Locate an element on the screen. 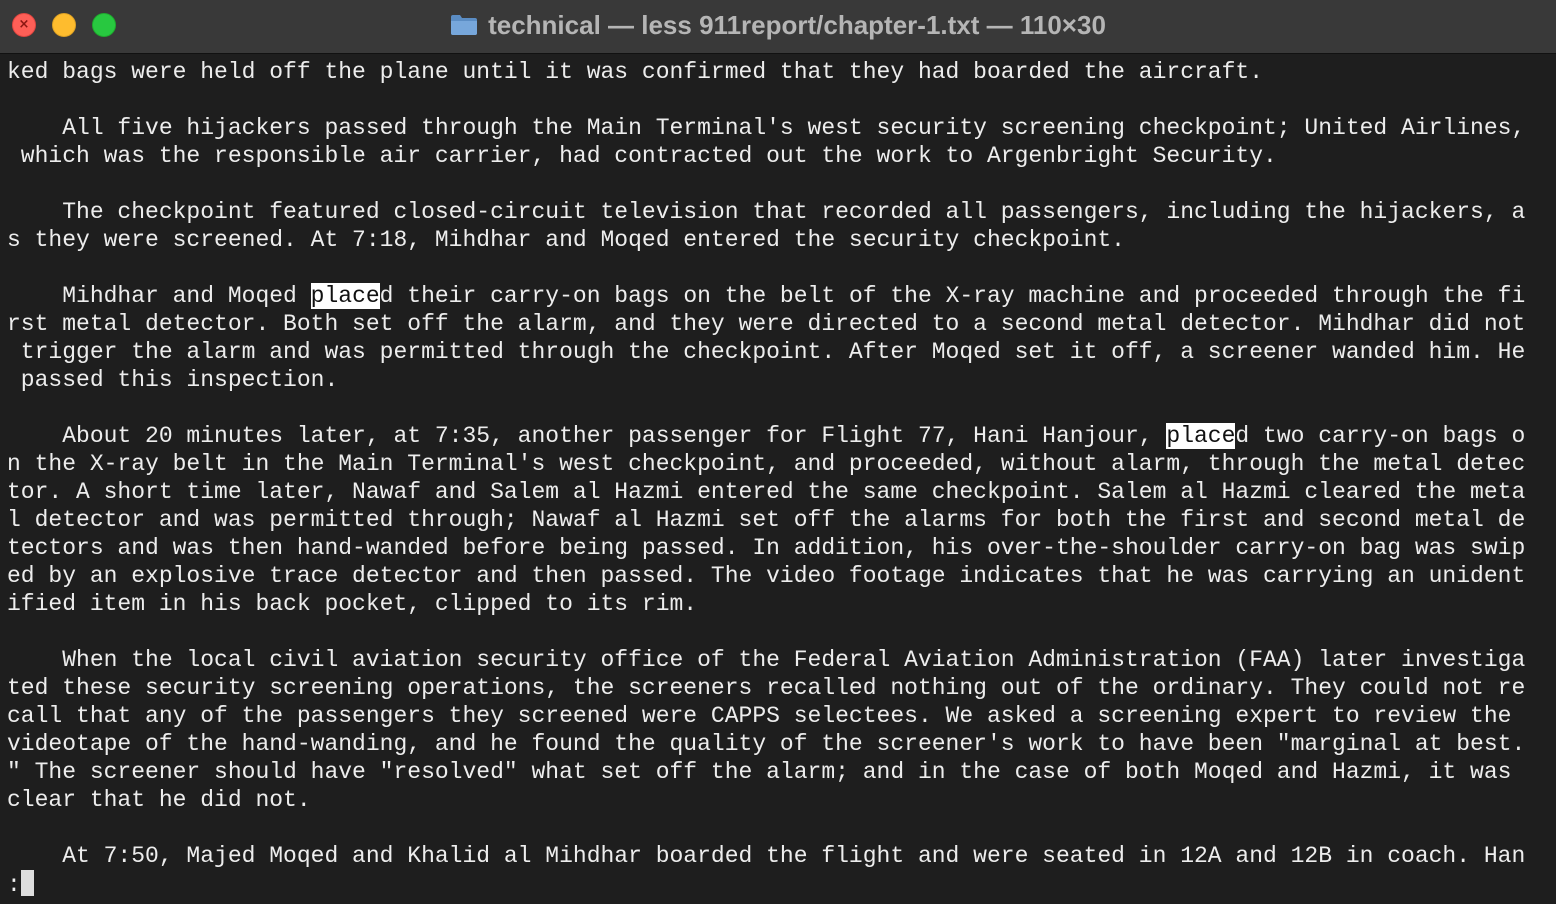 The height and width of the screenshot is (904, 1556). terminal-line: clear that he did not. is located at coordinates (159, 800).